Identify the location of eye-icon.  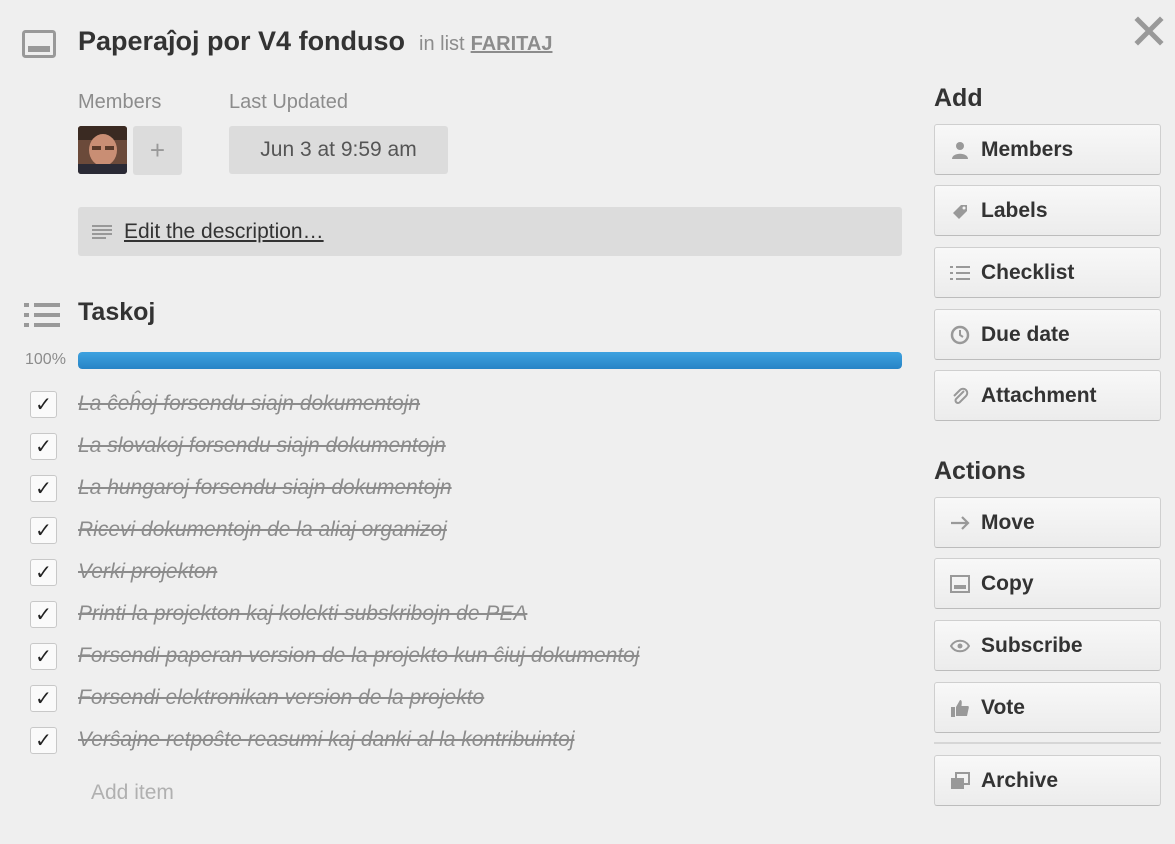
(960, 646).